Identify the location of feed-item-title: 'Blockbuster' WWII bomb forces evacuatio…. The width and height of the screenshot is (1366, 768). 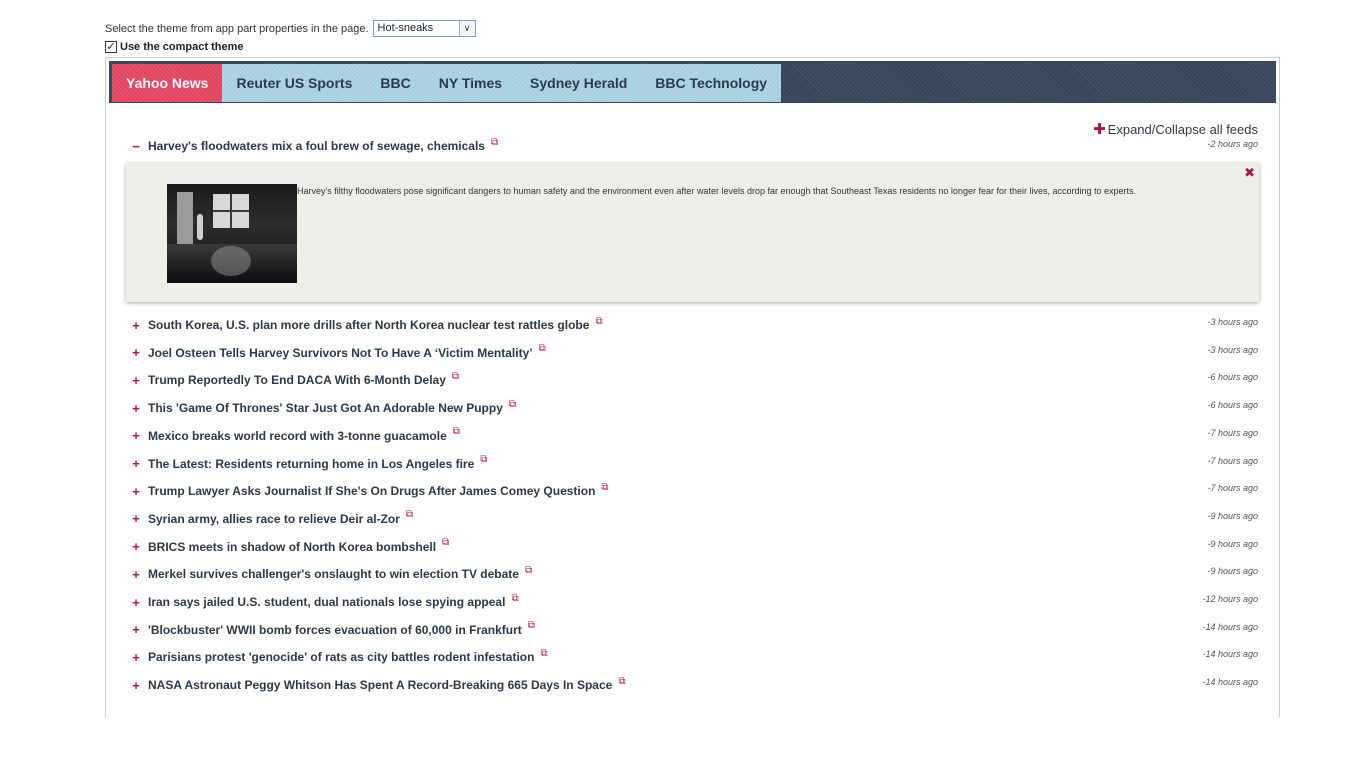
(335, 630).